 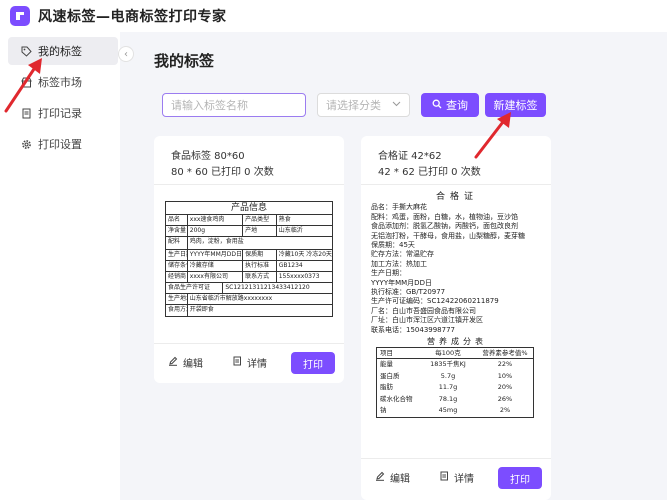 What do you see at coordinates (126, 54) in the screenshot?
I see `sidebar-collapse-button: ‹` at bounding box center [126, 54].